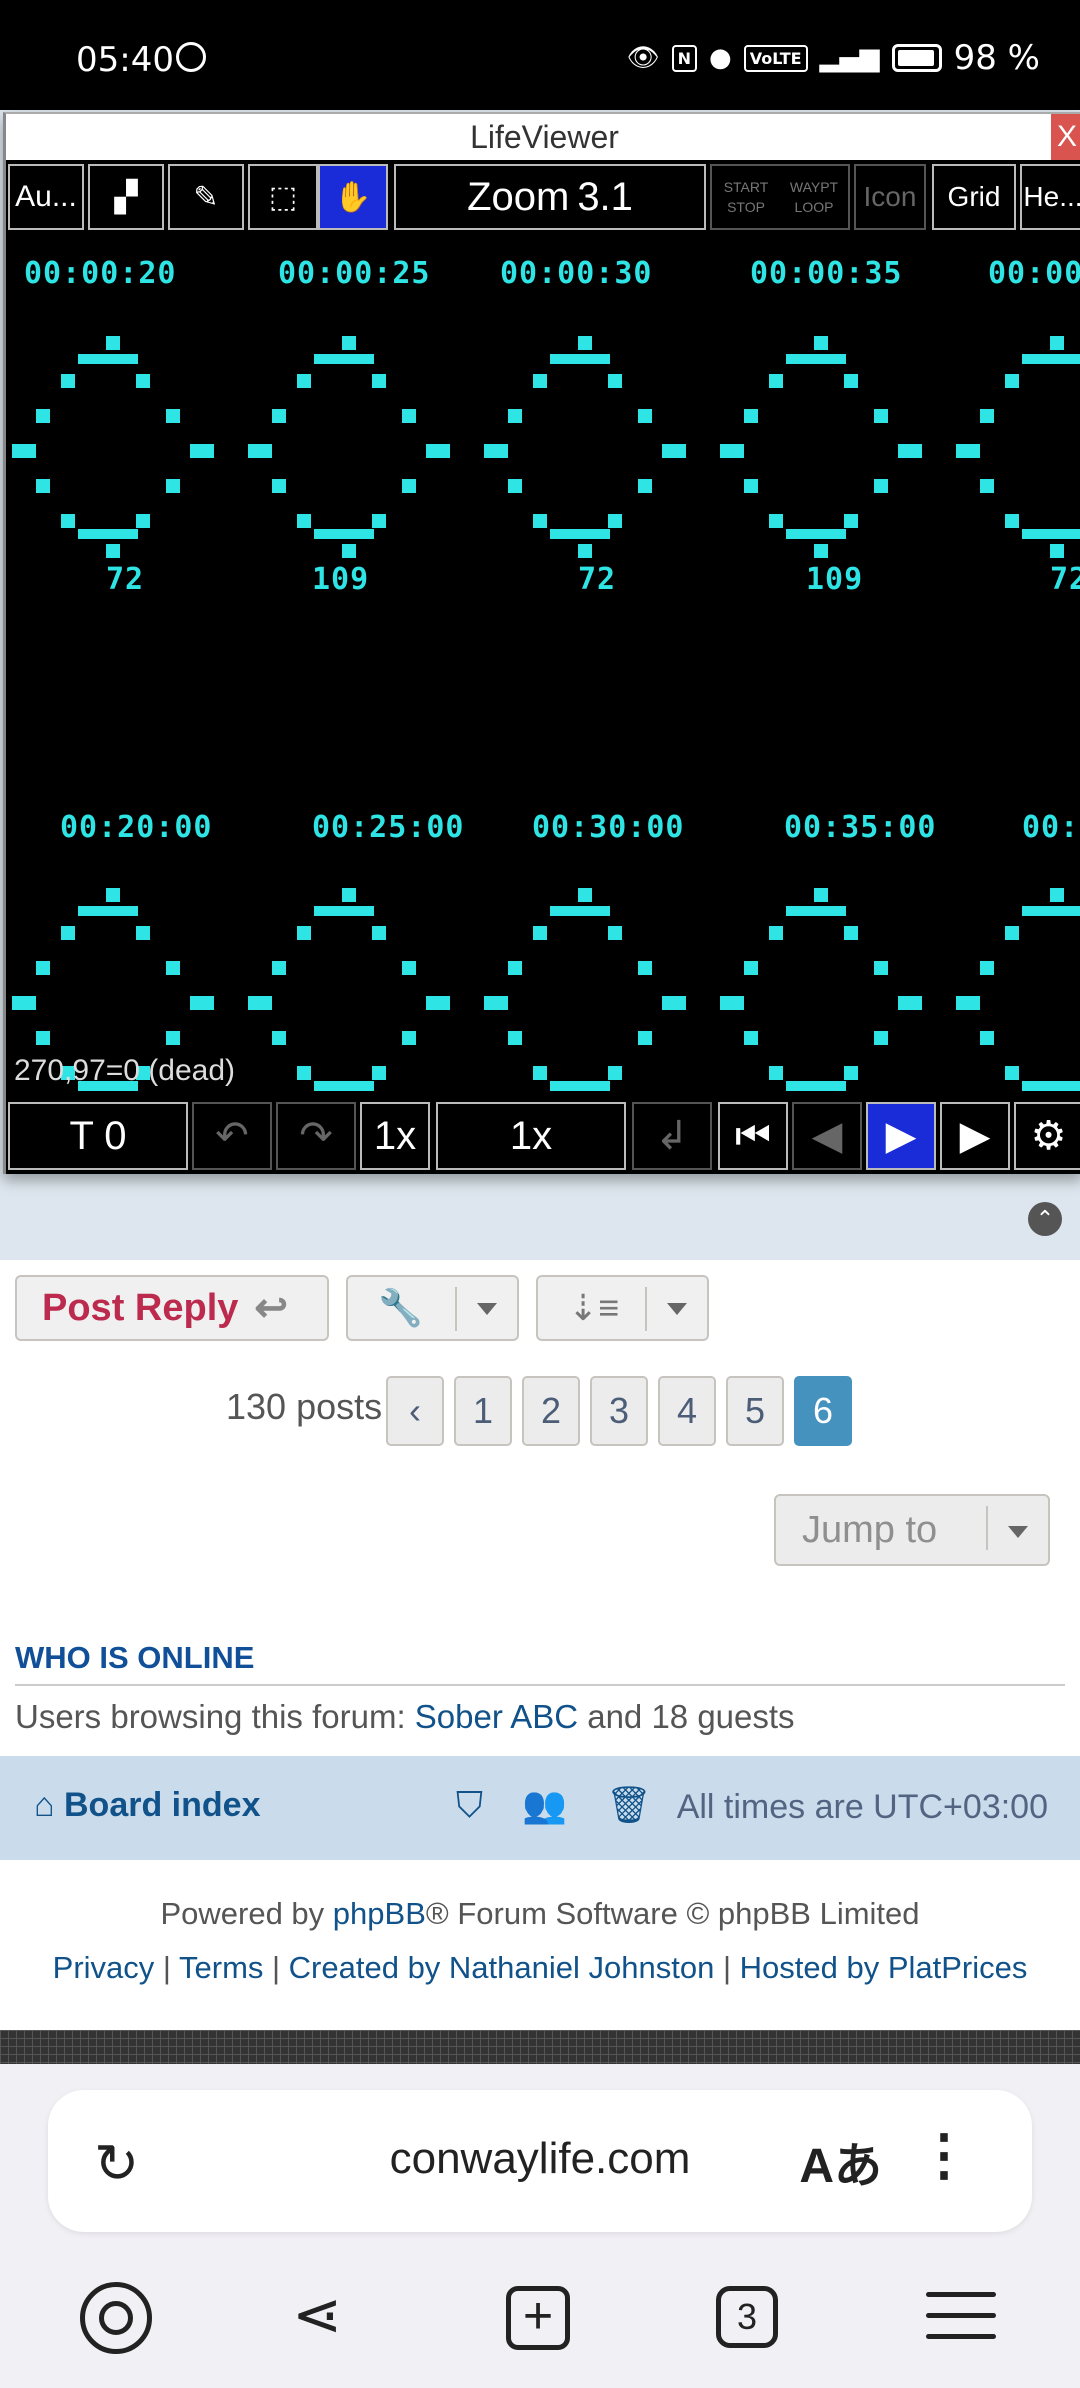 This screenshot has width=1080, height=2388. I want to click on play-button: ▶, so click(975, 1136).